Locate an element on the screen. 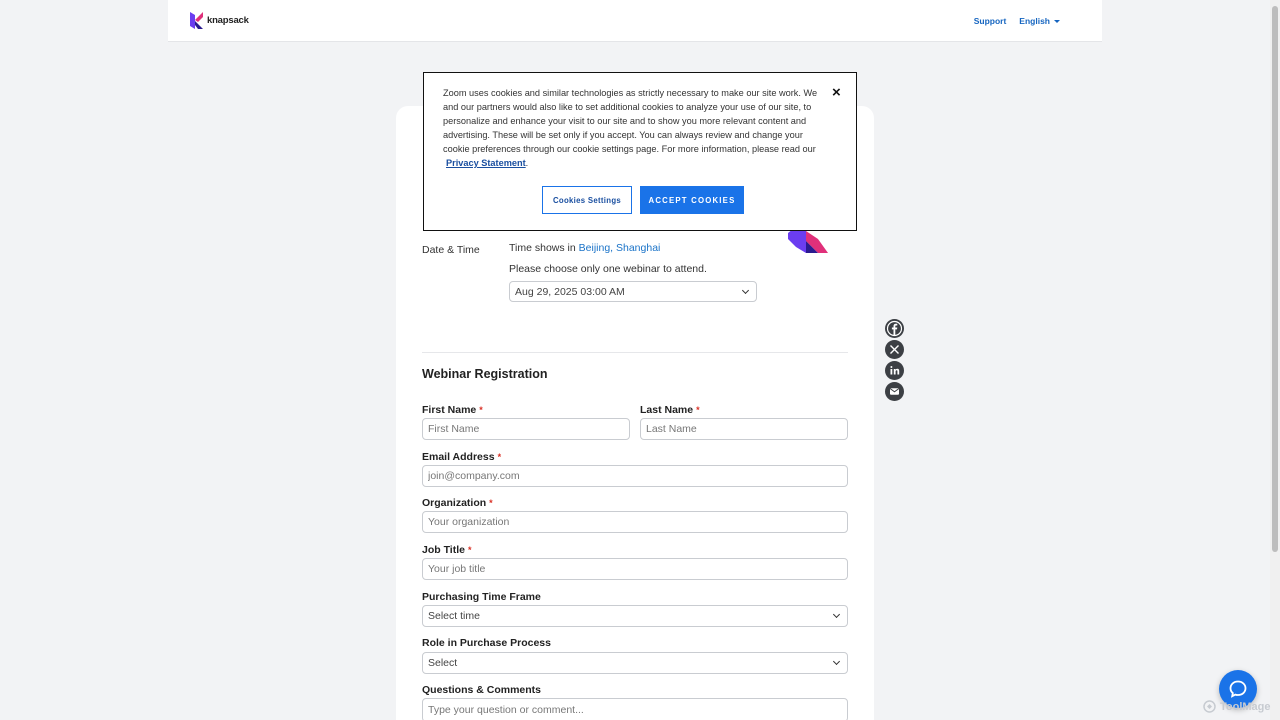  last-name-label: Last Name * is located at coordinates (670, 410).